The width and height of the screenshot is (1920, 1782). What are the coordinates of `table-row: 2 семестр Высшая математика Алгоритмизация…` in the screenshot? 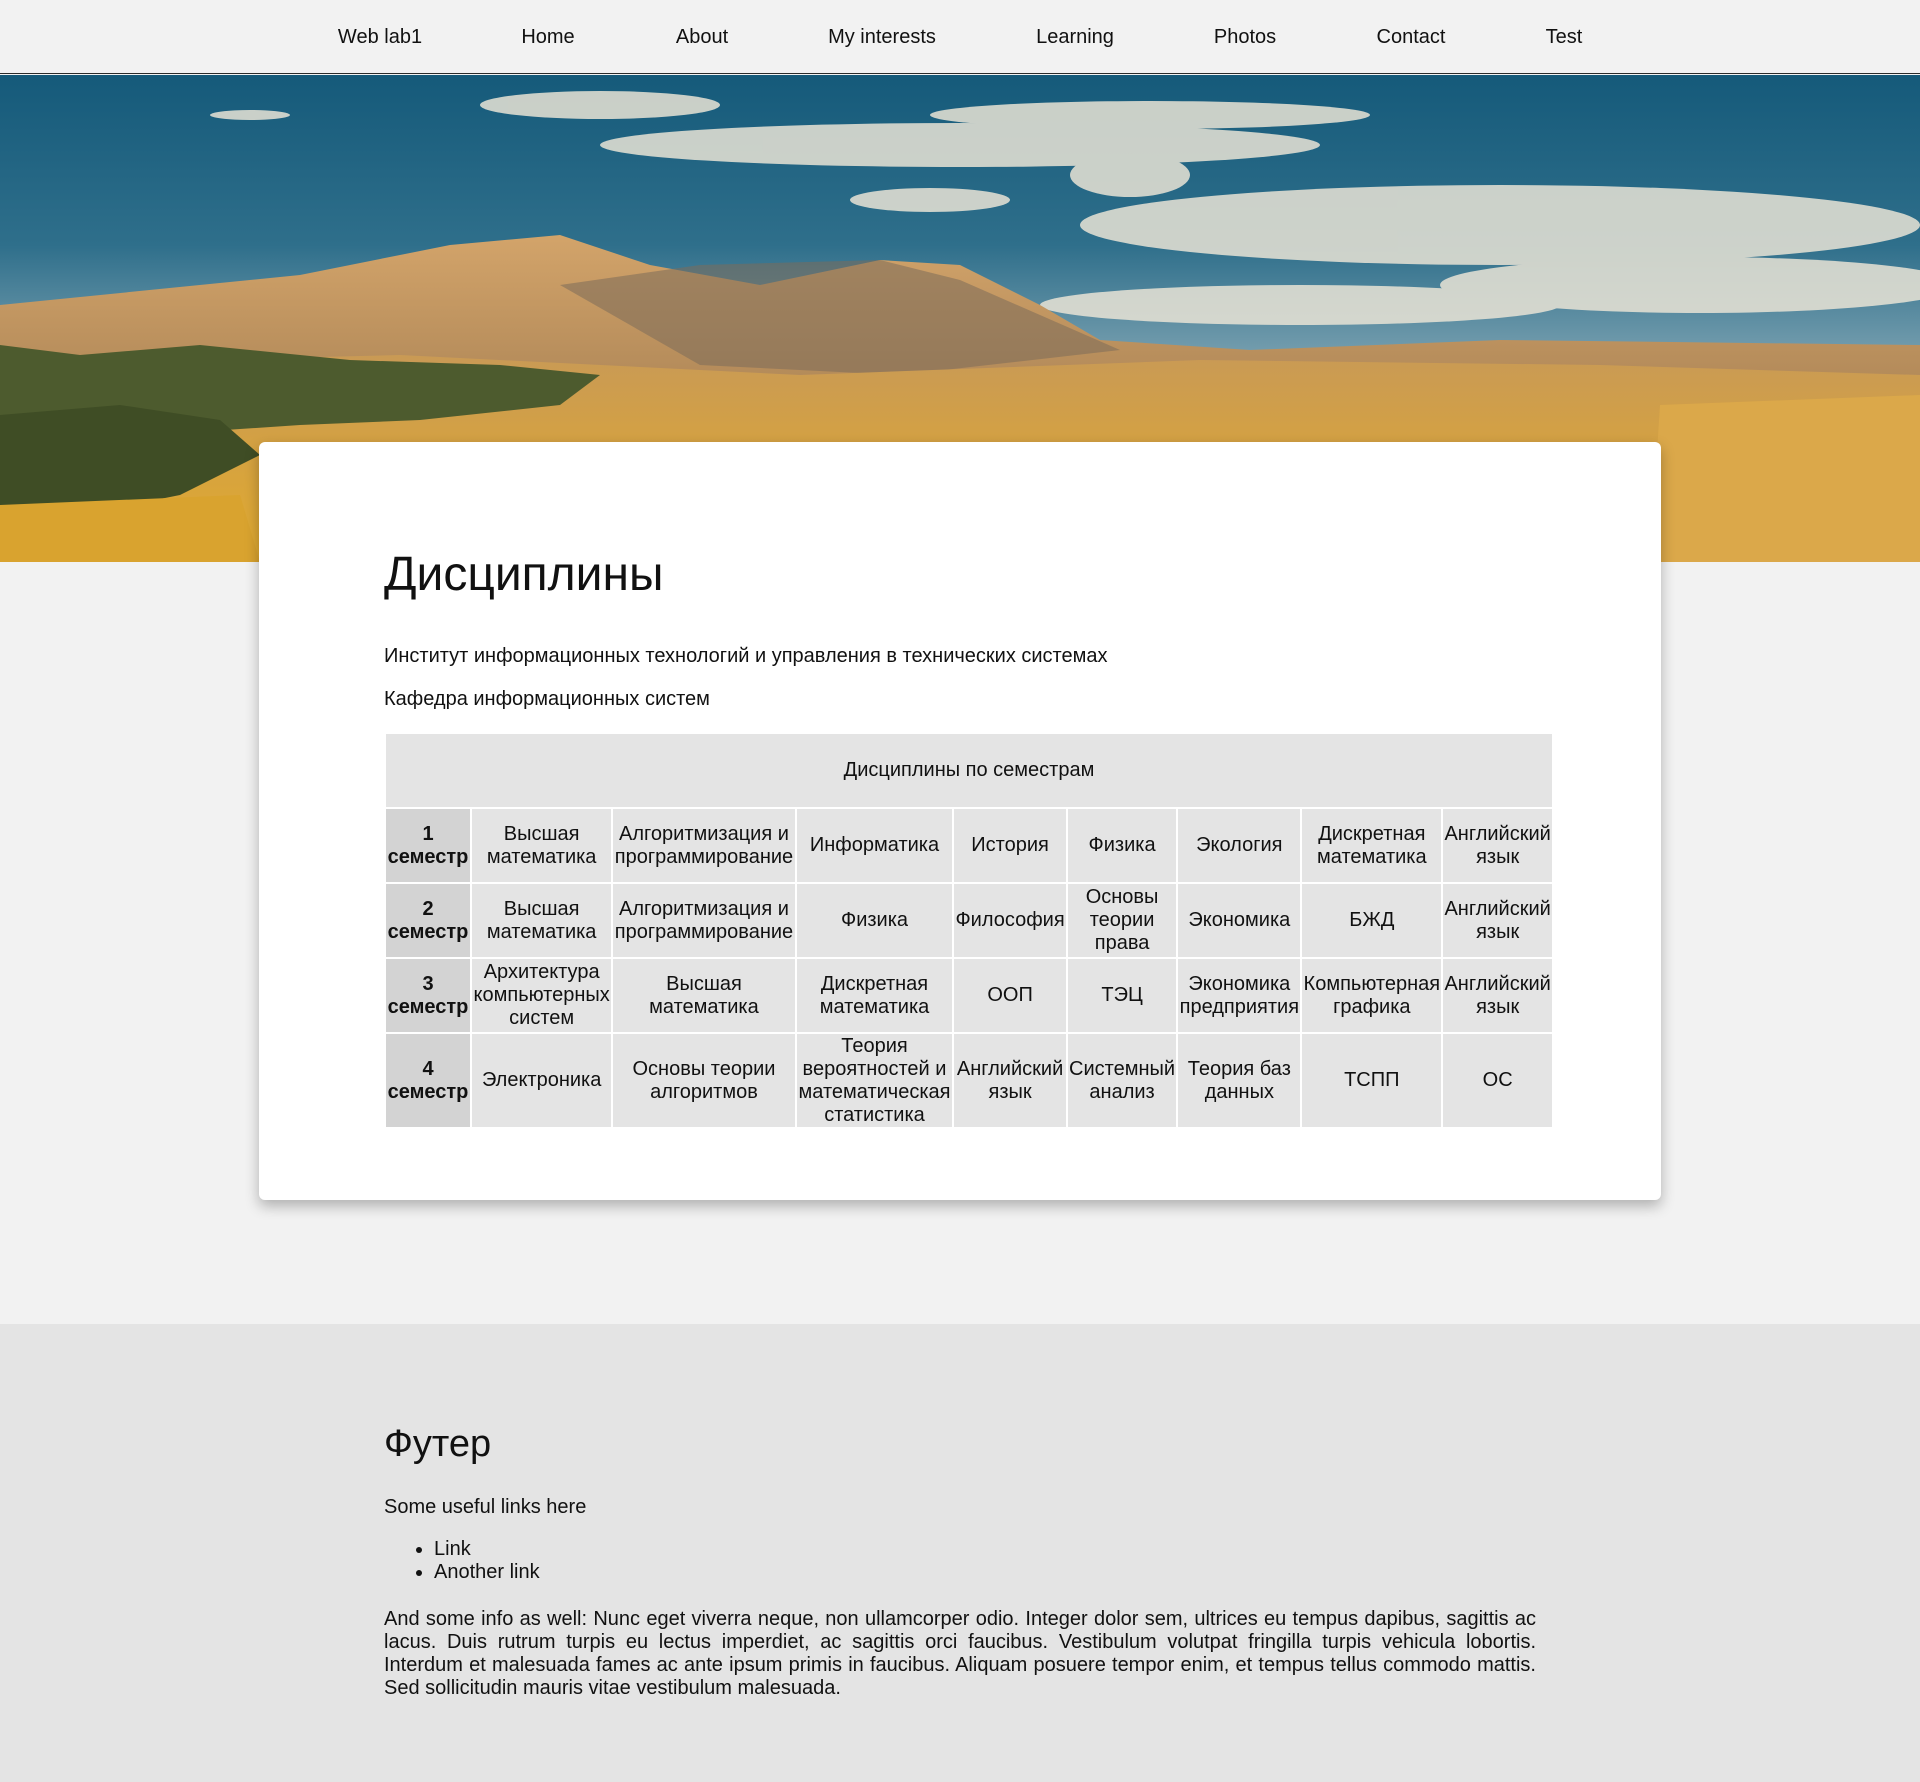 It's located at (969, 920).